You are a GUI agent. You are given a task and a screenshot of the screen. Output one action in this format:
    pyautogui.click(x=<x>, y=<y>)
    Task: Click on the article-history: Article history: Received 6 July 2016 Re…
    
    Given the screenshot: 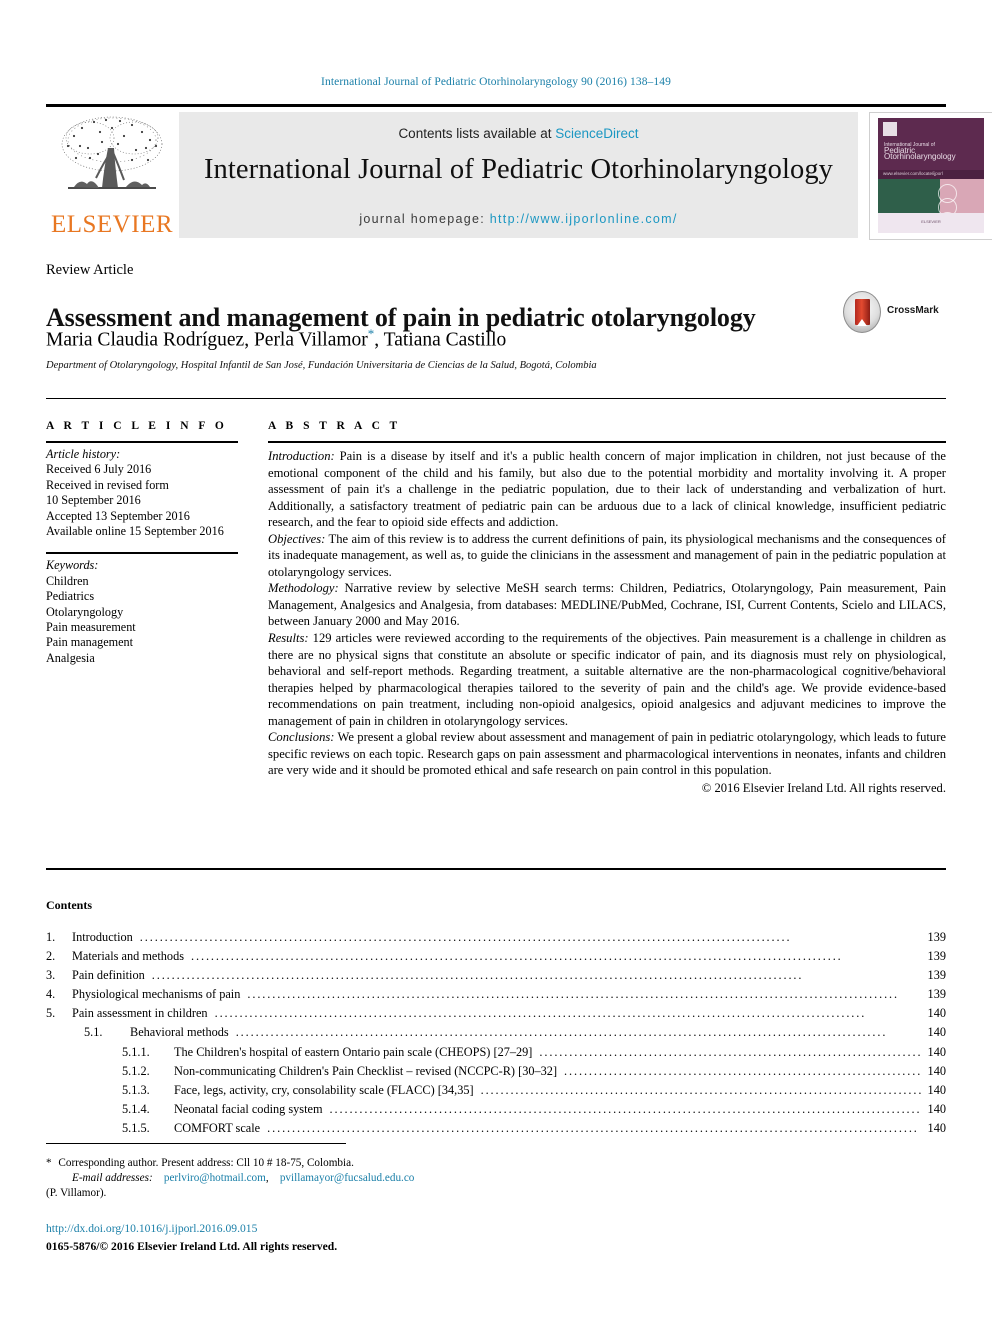 What is the action you would take?
    pyautogui.click(x=142, y=491)
    